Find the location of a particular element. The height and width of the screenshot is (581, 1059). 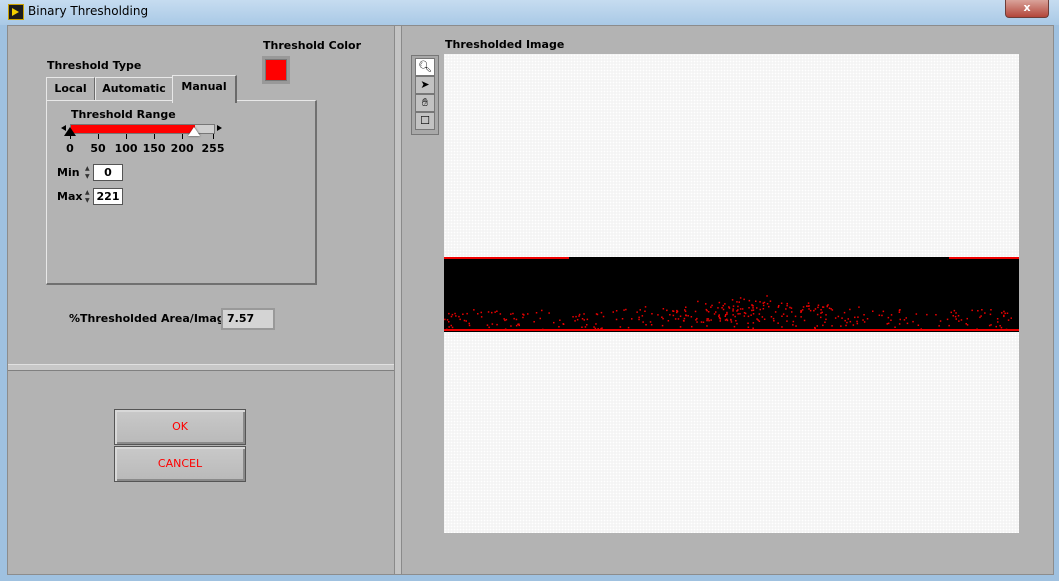

cancel-button: CANCEL is located at coordinates (180, 464).